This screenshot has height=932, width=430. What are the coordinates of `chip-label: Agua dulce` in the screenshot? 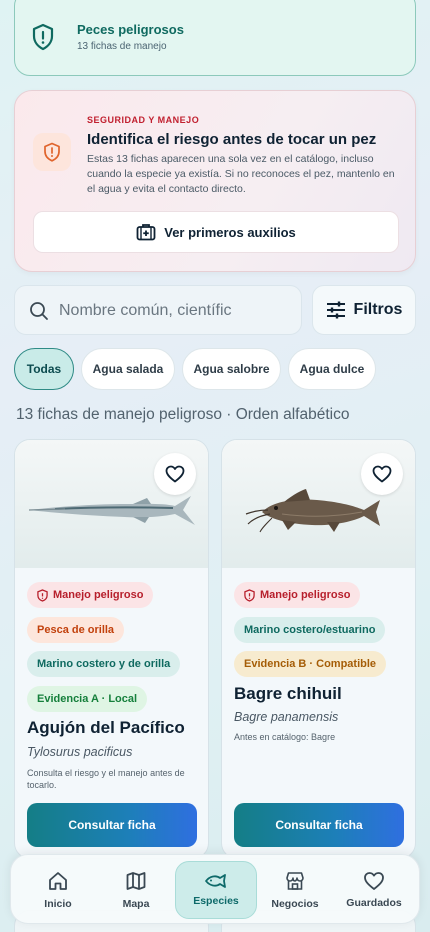 It's located at (332, 369).